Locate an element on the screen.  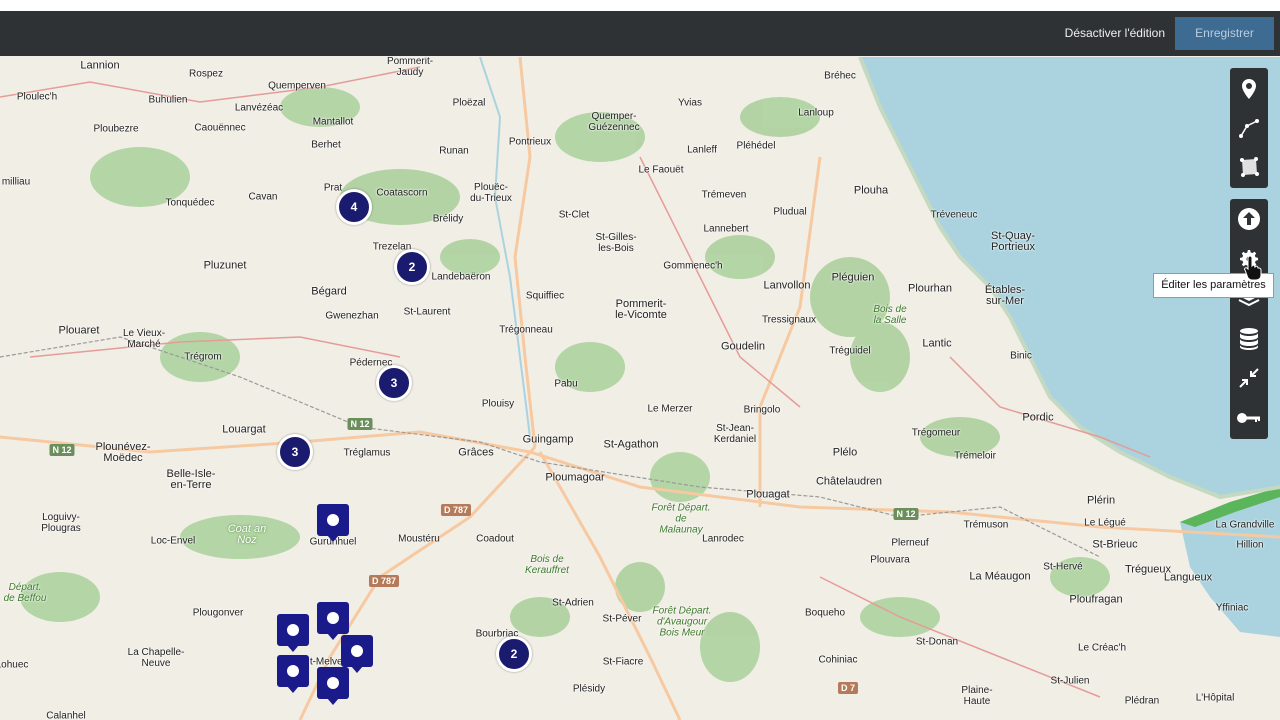
database-icon is located at coordinates (1249, 339).